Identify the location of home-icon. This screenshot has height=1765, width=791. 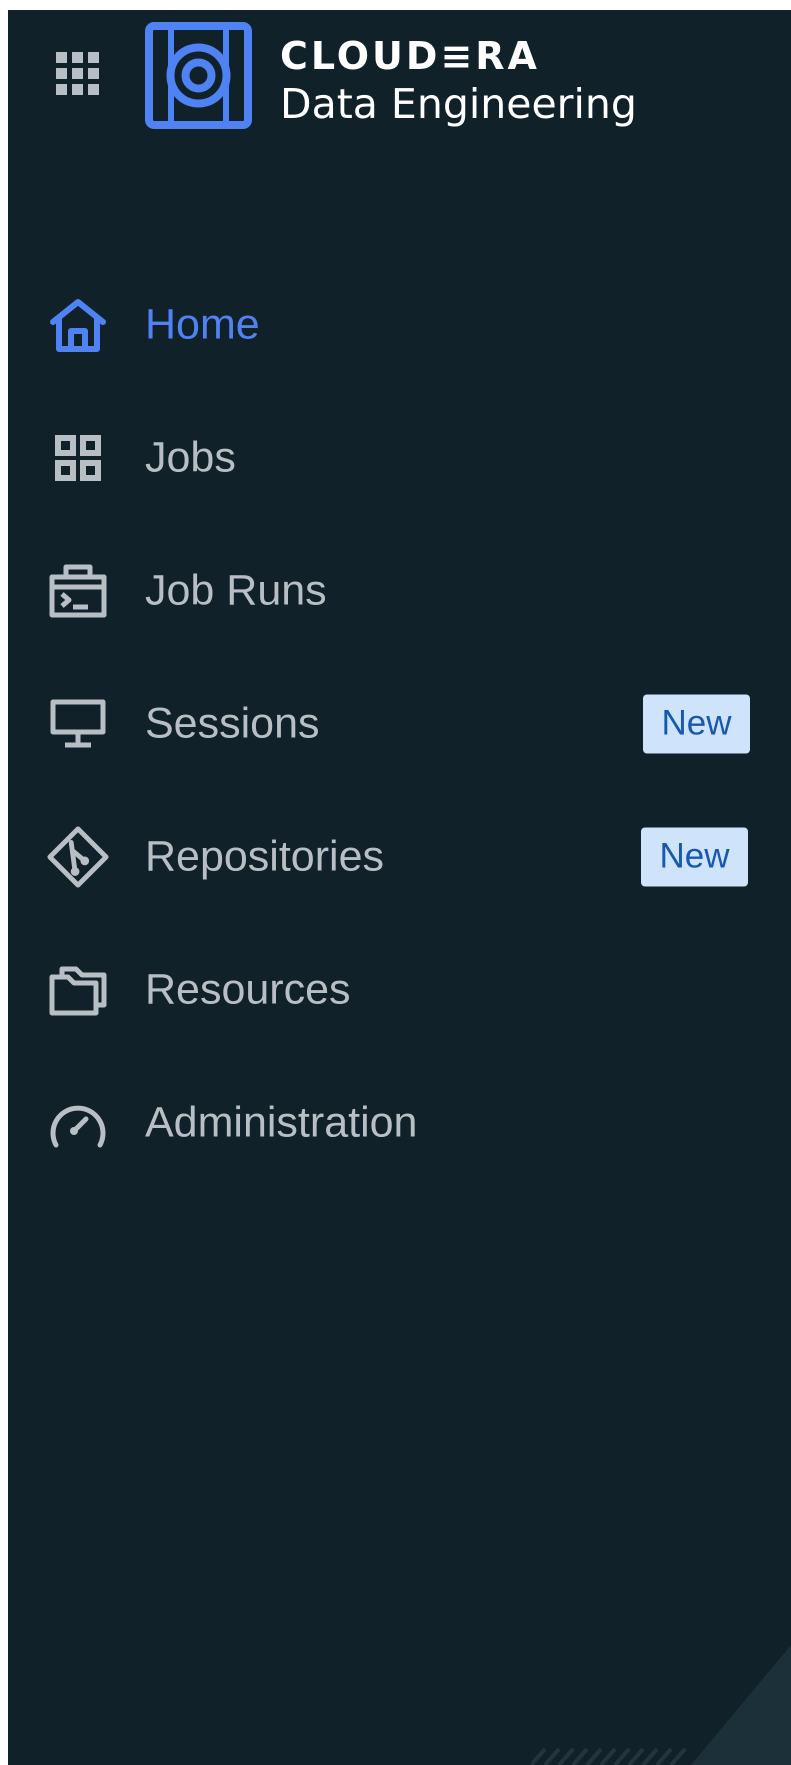
(78, 325).